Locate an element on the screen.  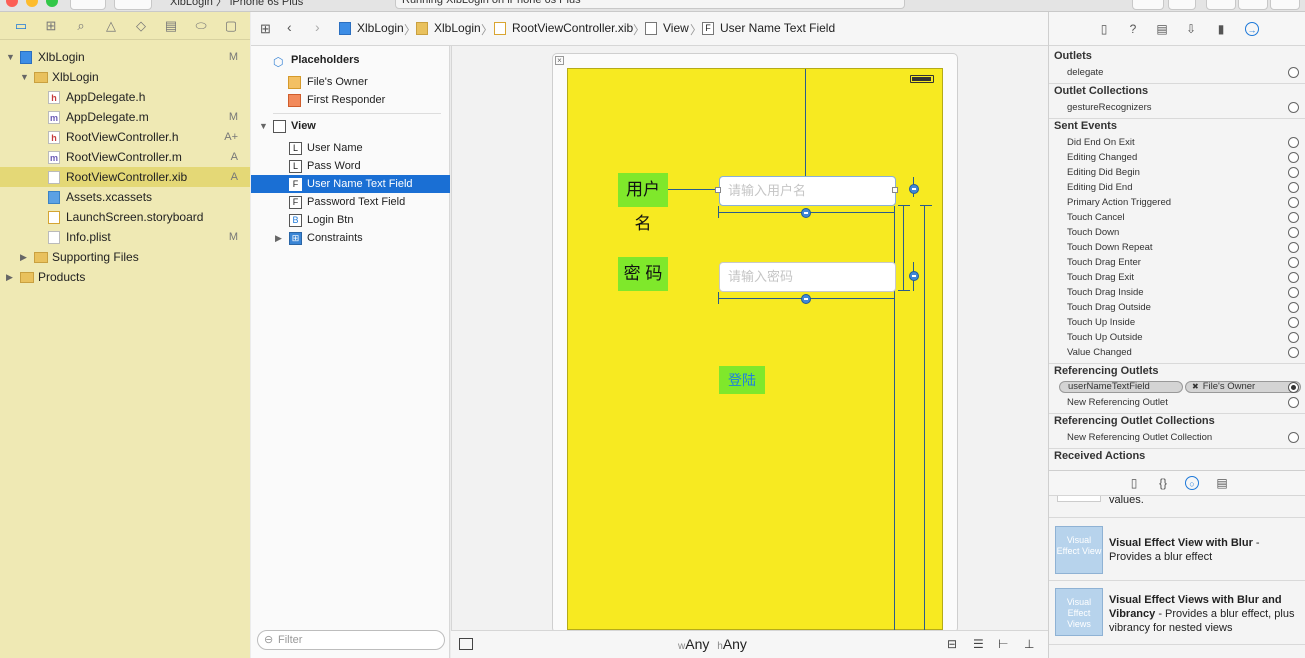
sent-event-row: Editing Changed is located at coordinates (1183, 157).